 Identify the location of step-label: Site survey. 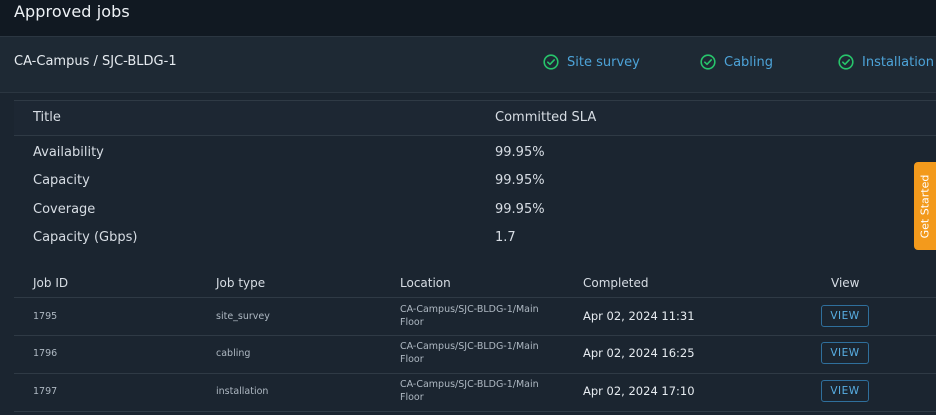
(603, 62).